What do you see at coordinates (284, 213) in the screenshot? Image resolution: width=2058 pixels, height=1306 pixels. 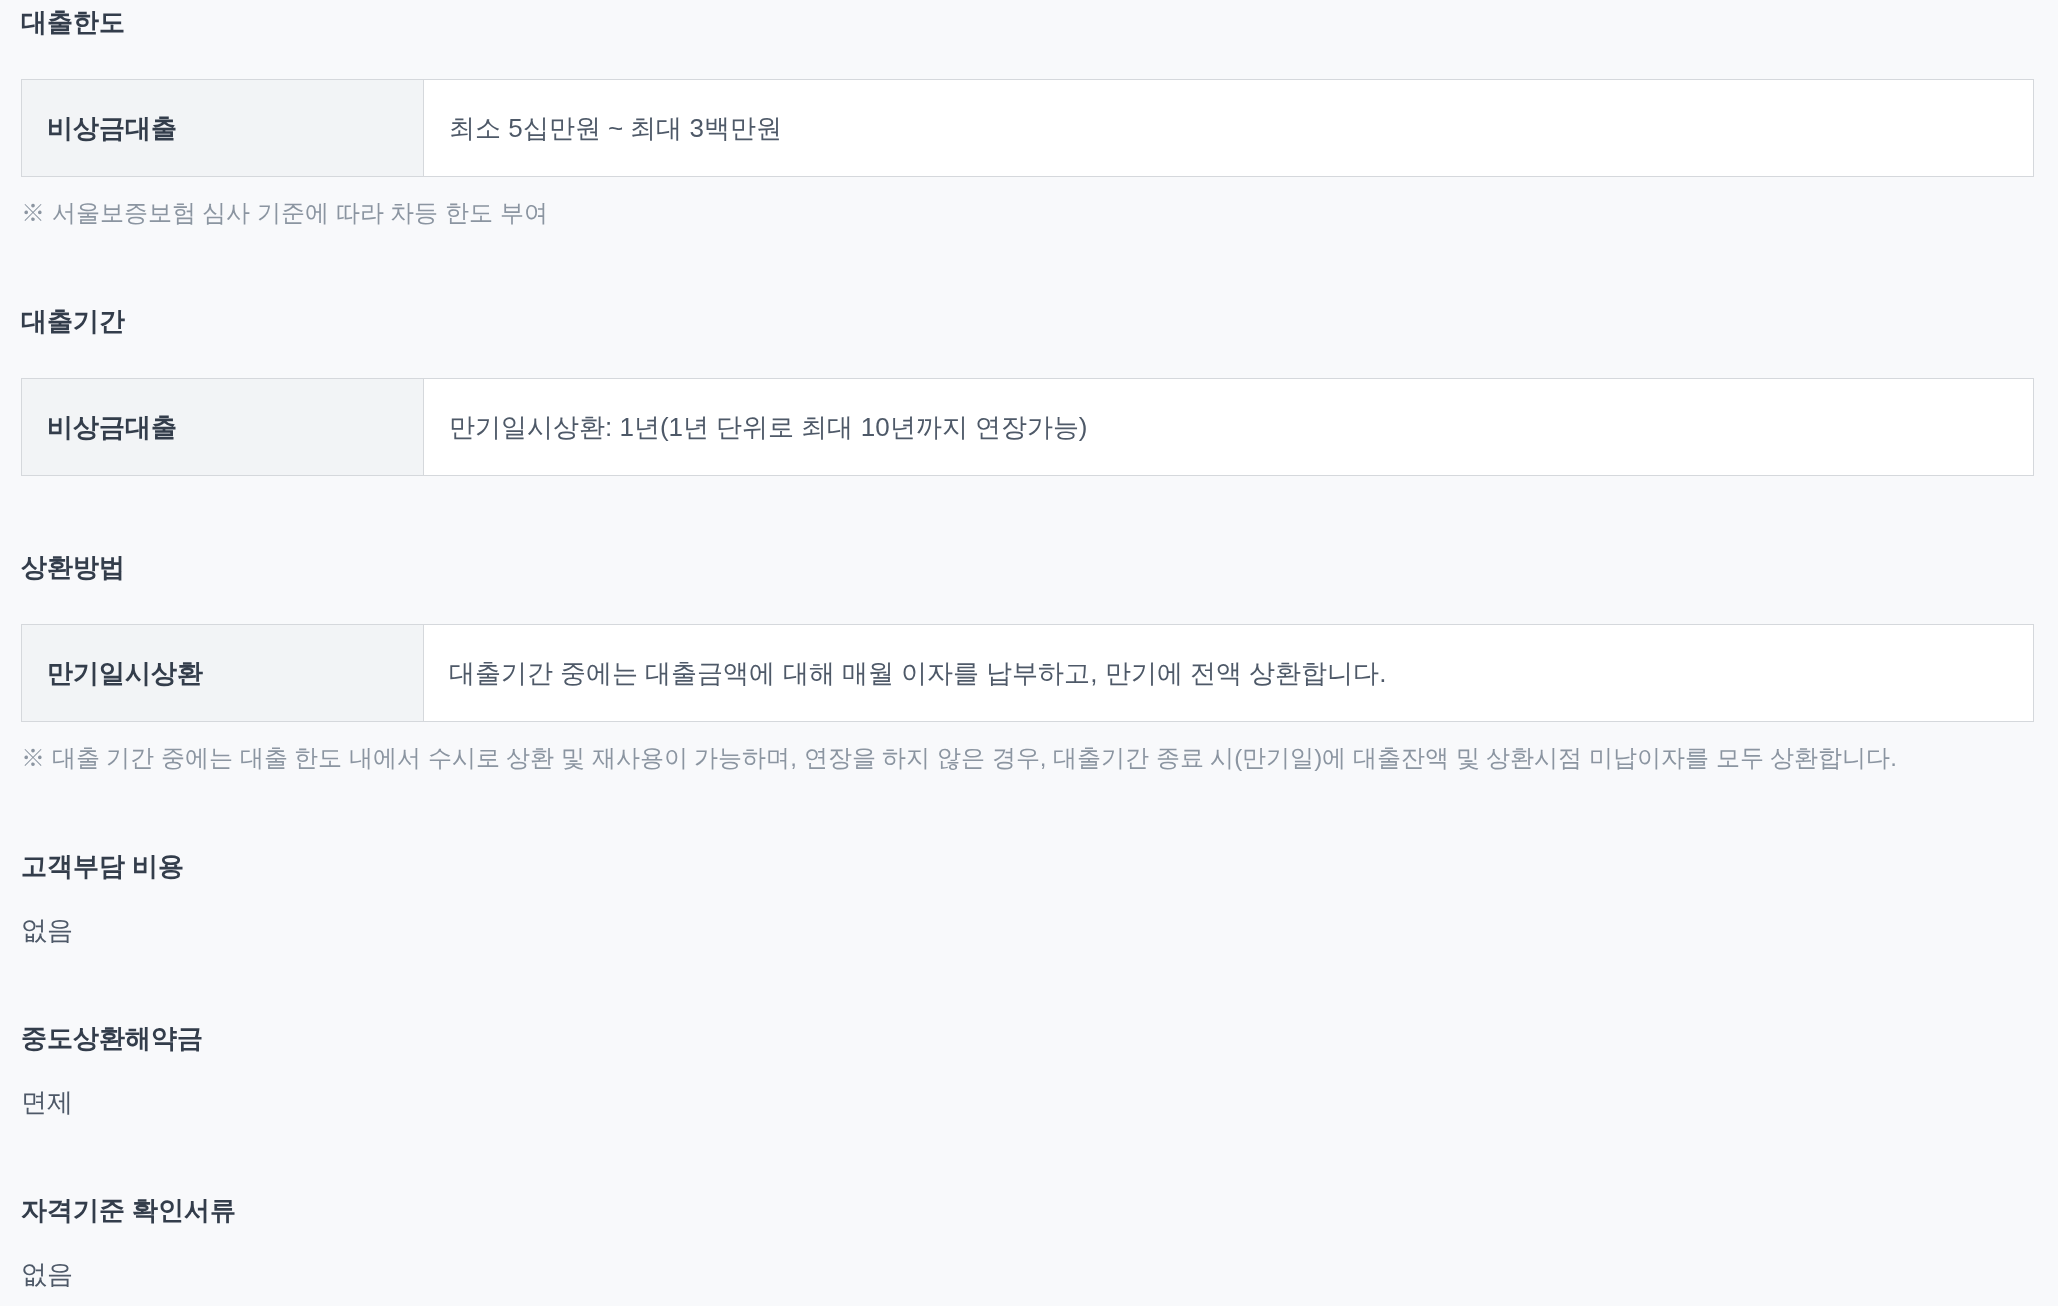 I see `footnote: ※ 서울보증보험 심사 기준에 따라 차등 한도 부여` at bounding box center [284, 213].